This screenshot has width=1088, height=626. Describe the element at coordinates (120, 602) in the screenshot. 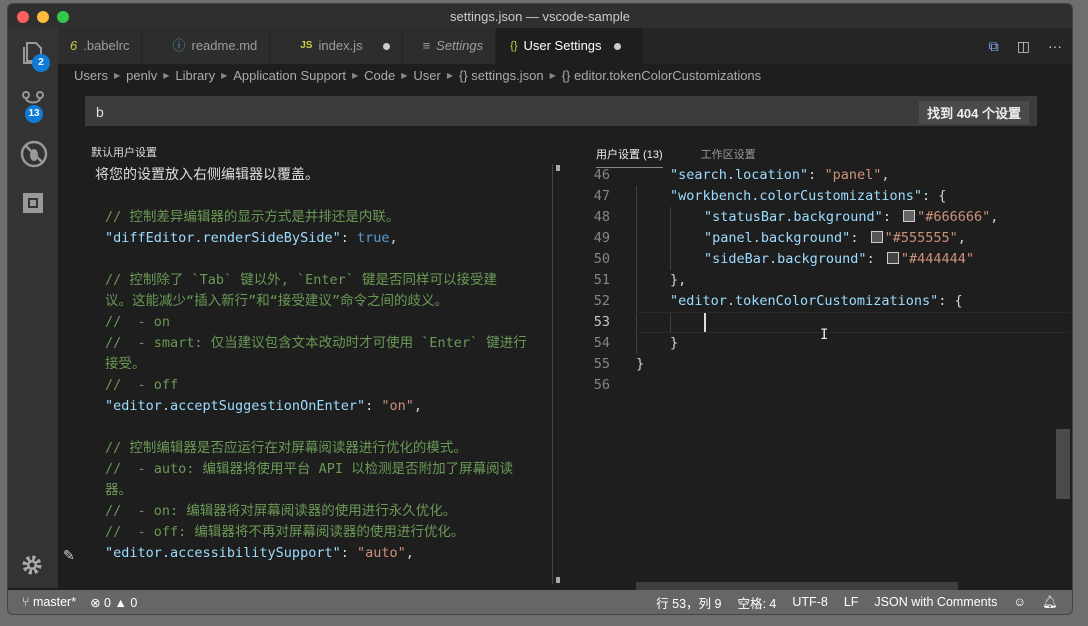

I see `warning-icon: ▲` at that location.